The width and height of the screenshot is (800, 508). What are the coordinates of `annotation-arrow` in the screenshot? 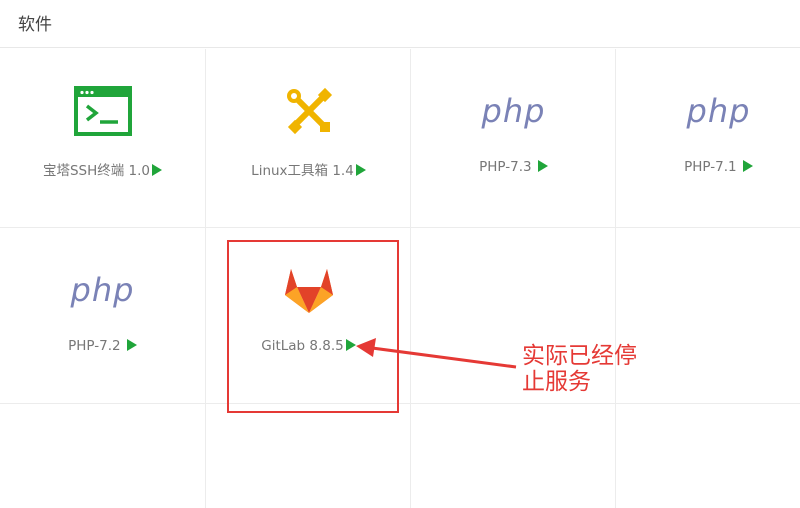 It's located at (436, 353).